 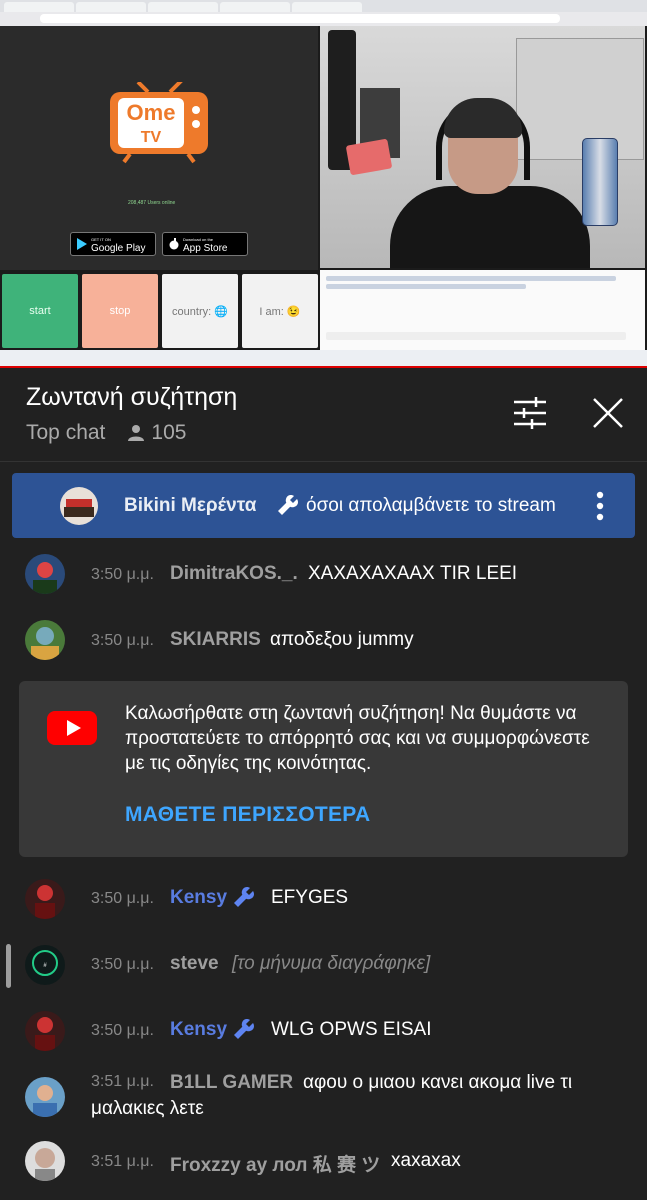 What do you see at coordinates (600, 182) in the screenshot?
I see `energy-drink-can` at bounding box center [600, 182].